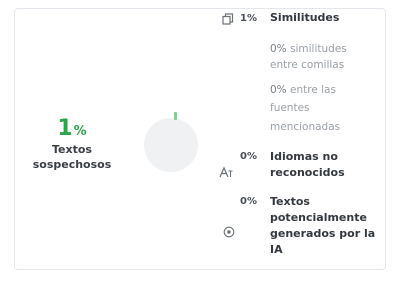 This screenshot has width=401, height=282. I want to click on similitudes-title: Similitudes, so click(305, 17).